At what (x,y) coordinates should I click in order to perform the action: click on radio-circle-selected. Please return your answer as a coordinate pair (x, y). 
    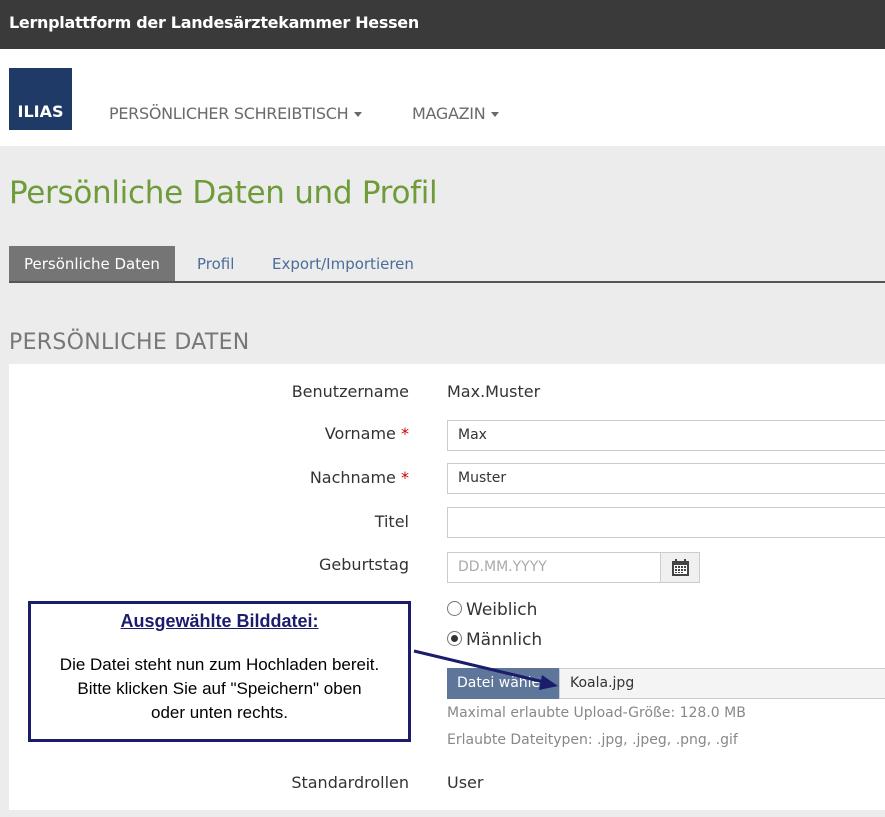
    Looking at the image, I should click on (454, 638).